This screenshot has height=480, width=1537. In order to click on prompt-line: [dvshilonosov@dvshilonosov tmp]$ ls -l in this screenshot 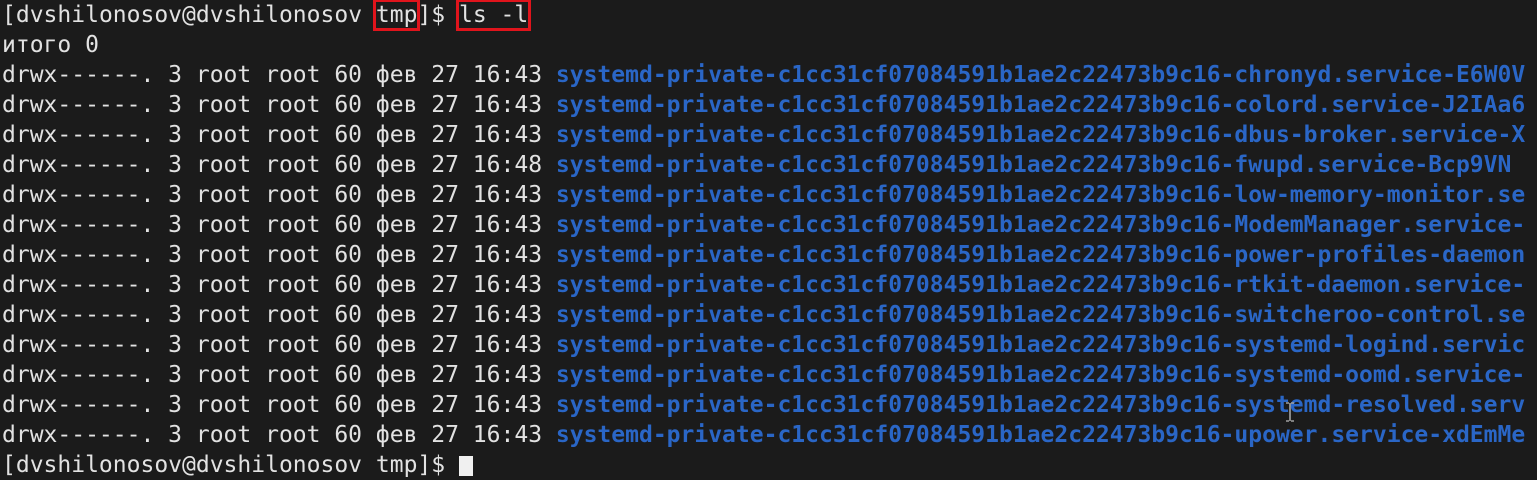, I will do `click(267, 15)`.